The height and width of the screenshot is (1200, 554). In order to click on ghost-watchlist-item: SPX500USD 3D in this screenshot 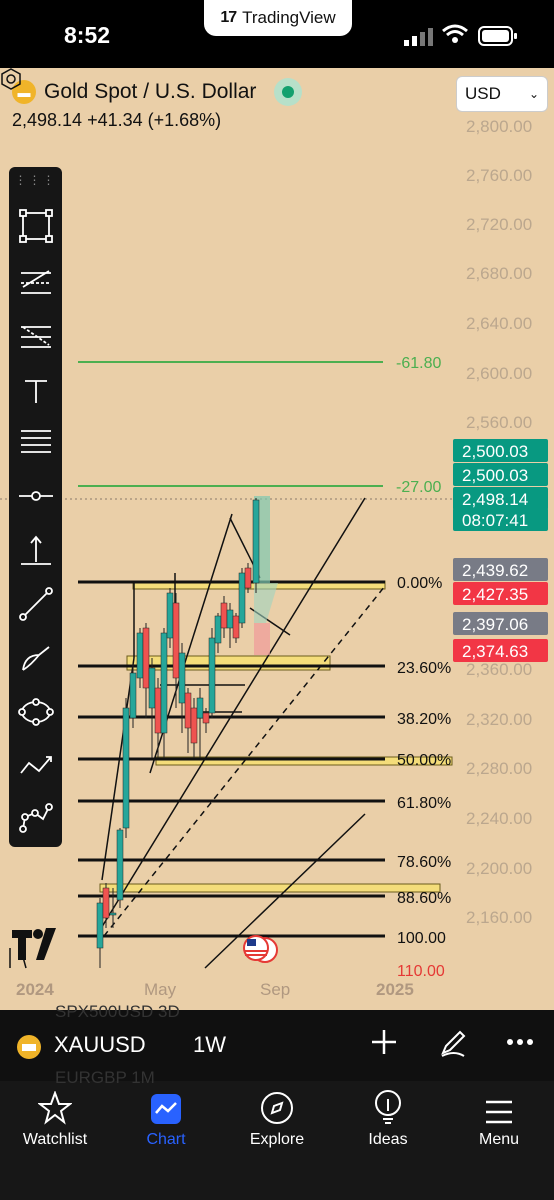, I will do `click(117, 1011)`.